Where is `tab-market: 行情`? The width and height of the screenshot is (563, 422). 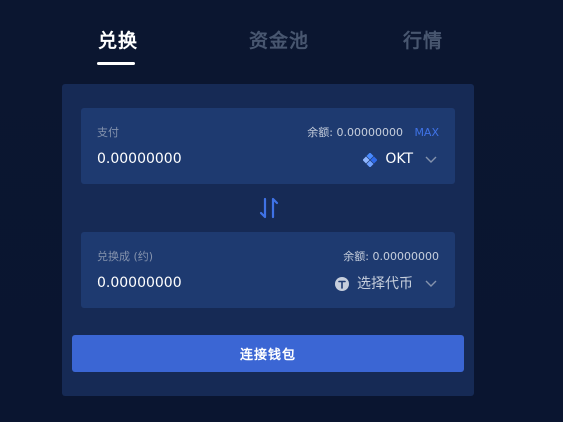
tab-market: 行情 is located at coordinates (423, 39).